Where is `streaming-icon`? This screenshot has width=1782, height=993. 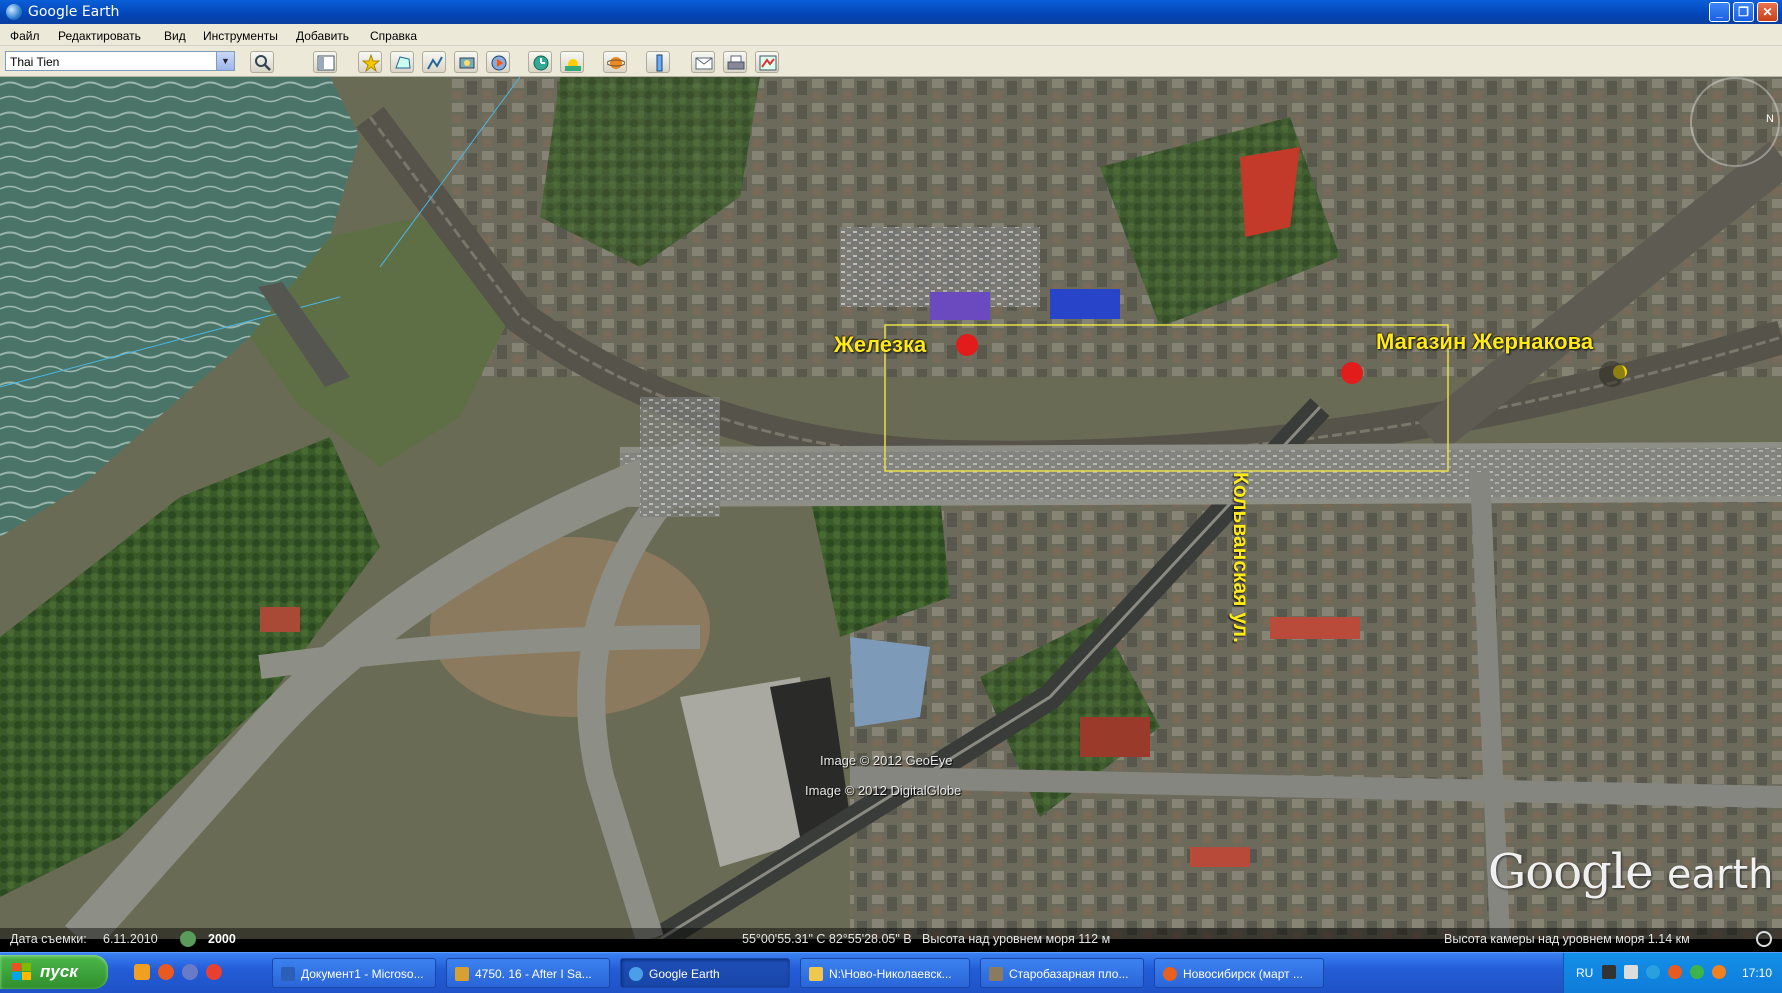 streaming-icon is located at coordinates (1764, 939).